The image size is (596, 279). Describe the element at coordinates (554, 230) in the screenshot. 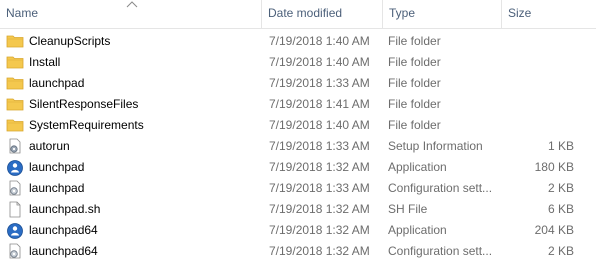

I see `file-size: 204 KB` at that location.